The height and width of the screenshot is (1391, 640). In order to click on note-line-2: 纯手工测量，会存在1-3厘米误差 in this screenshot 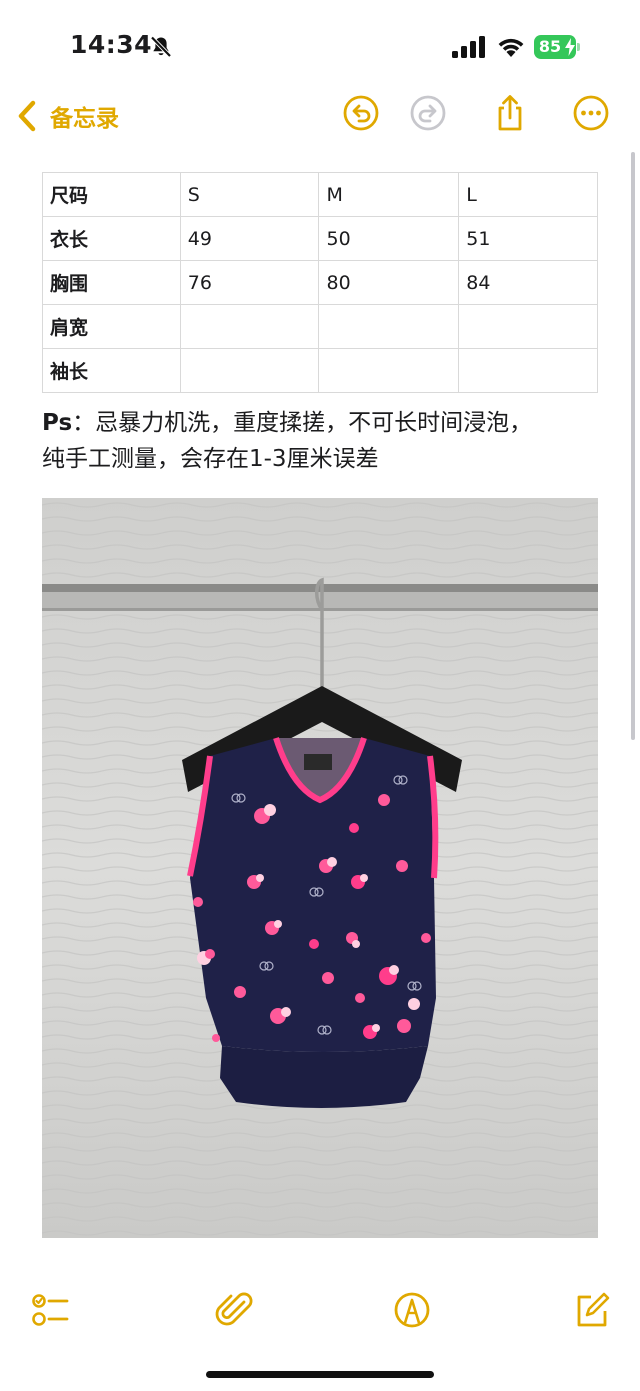, I will do `click(210, 459)`.